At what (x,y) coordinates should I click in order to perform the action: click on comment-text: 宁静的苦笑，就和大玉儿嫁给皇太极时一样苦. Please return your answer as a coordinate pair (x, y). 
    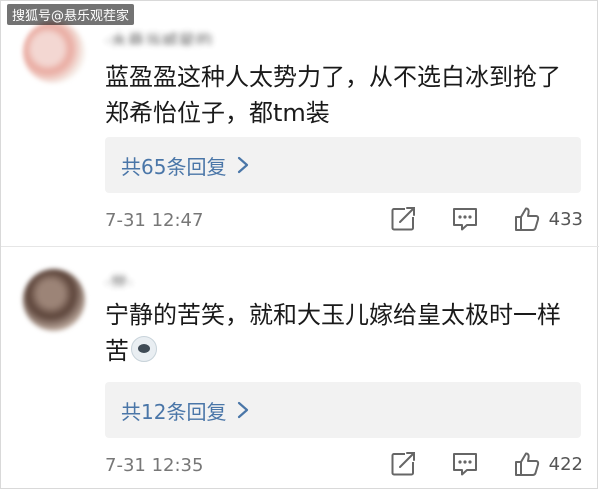
    Looking at the image, I should click on (340, 333).